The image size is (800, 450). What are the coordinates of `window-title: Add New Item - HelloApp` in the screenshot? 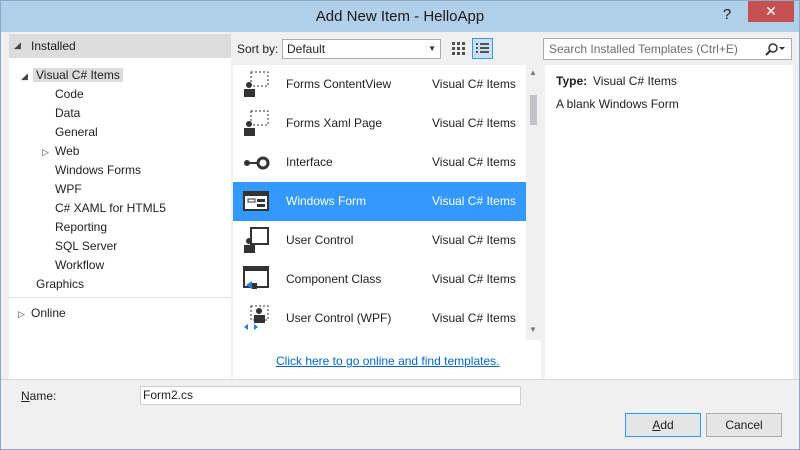 It's located at (400, 16).